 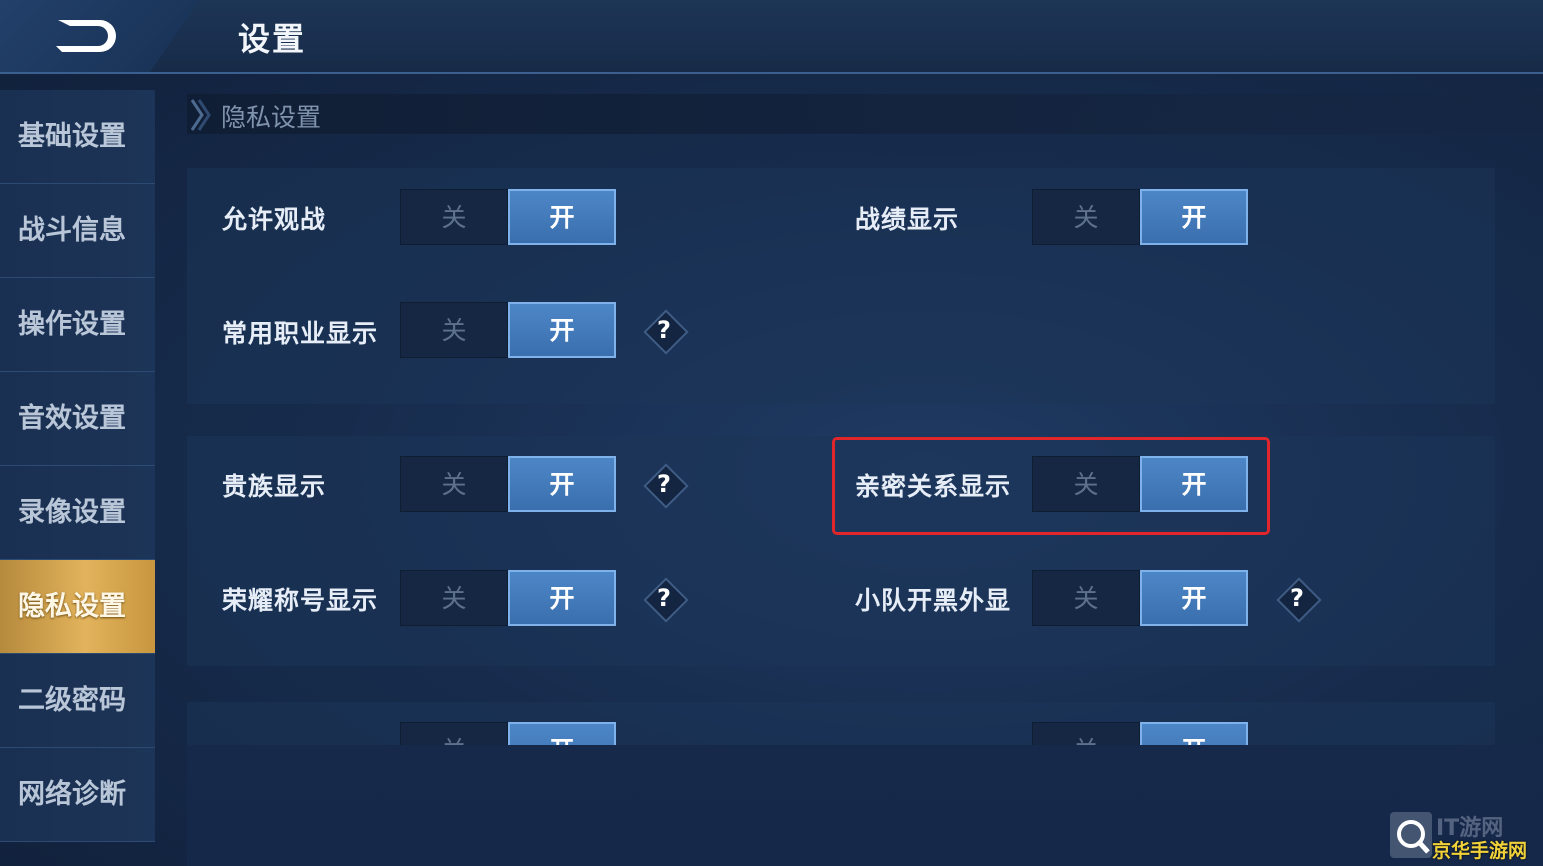 What do you see at coordinates (1464, 836) in the screenshot?
I see `watermark: IT游网 京华手游网` at bounding box center [1464, 836].